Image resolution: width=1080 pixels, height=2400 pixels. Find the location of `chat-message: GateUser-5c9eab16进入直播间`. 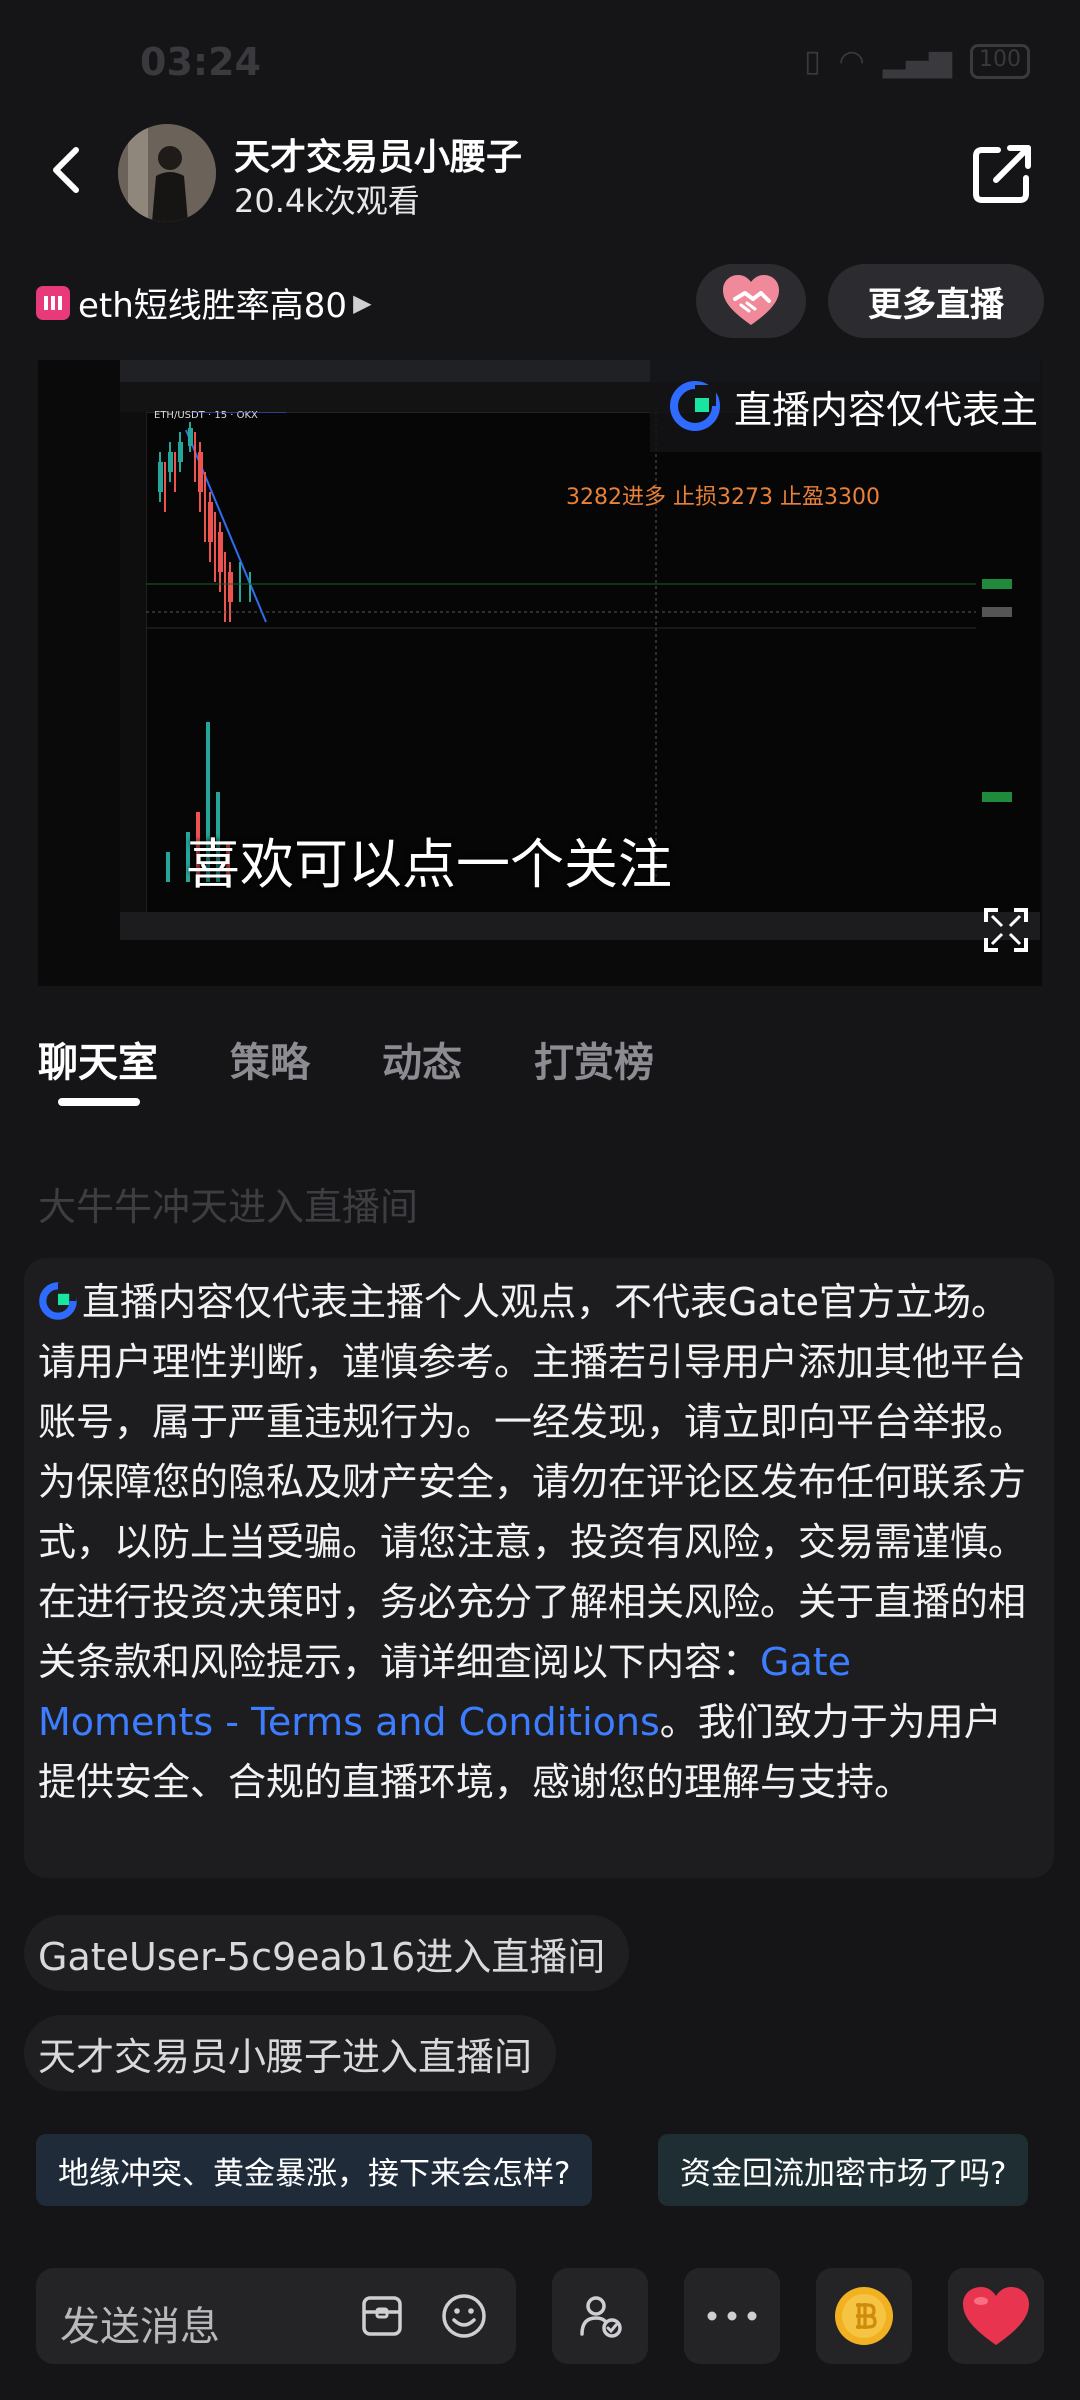

chat-message: GateUser-5c9eab16进入直播间 is located at coordinates (327, 1953).